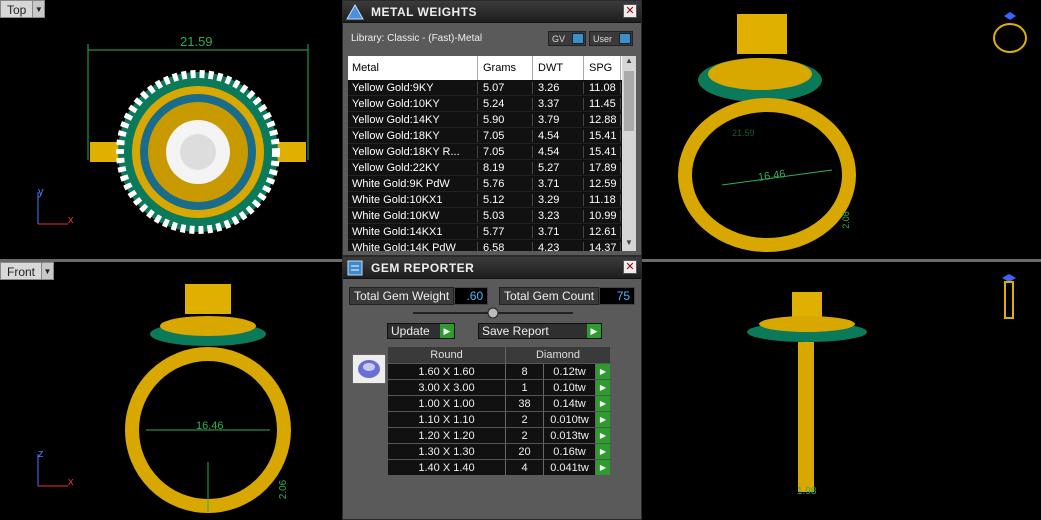  I want to click on scrollbar-thumb, so click(629, 101).